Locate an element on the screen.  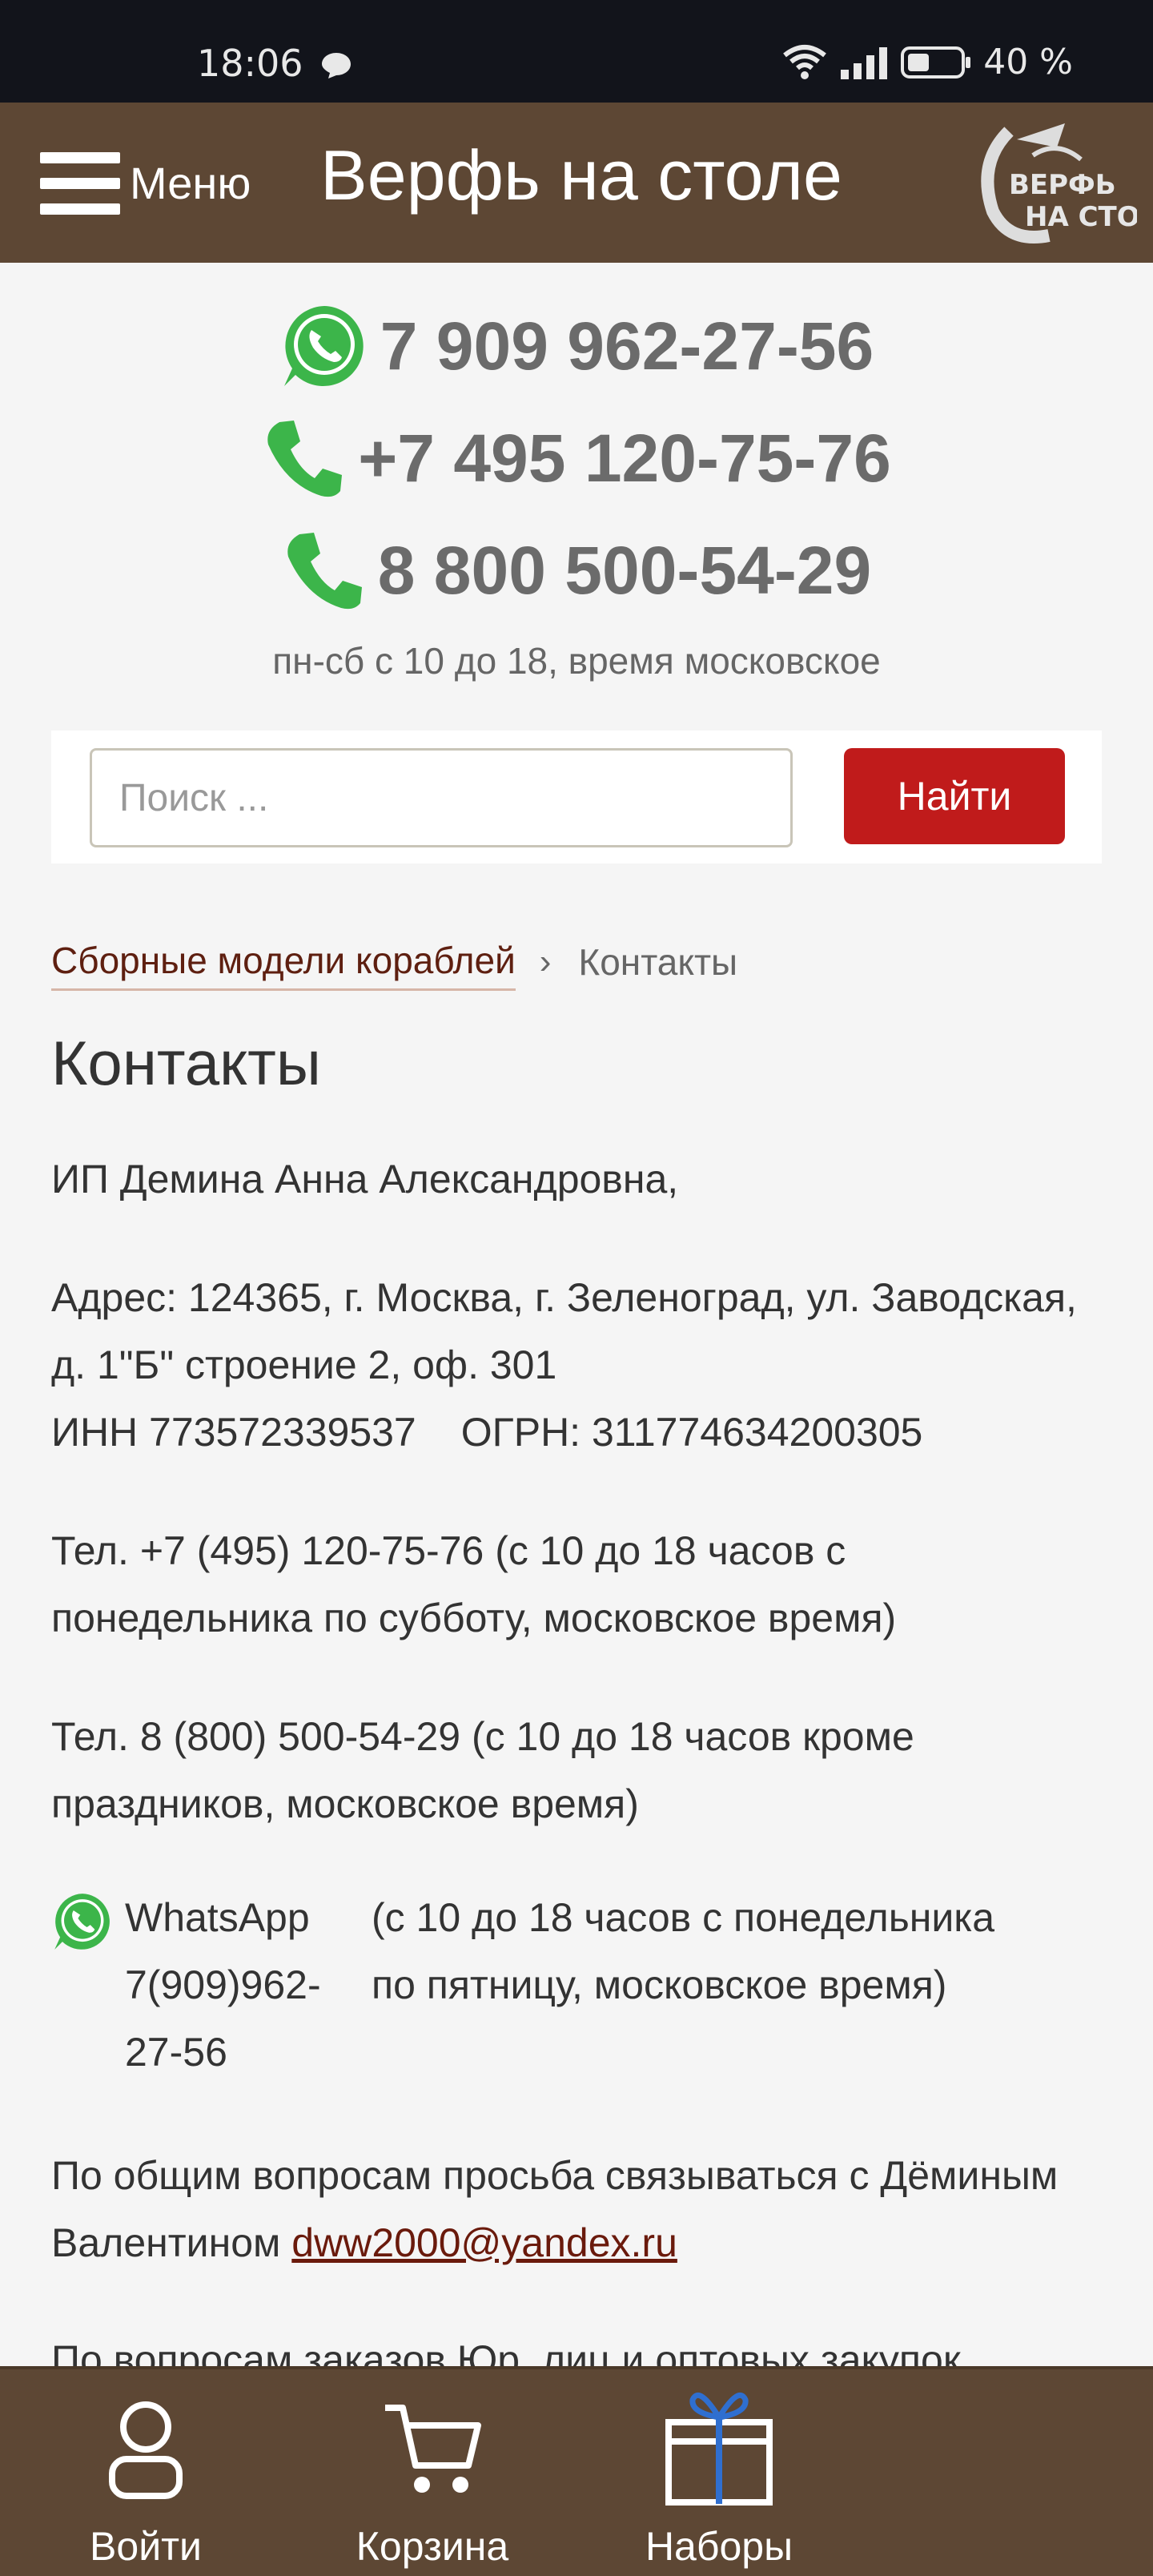
nav-sets: Наборы is located at coordinates (719, 2472).